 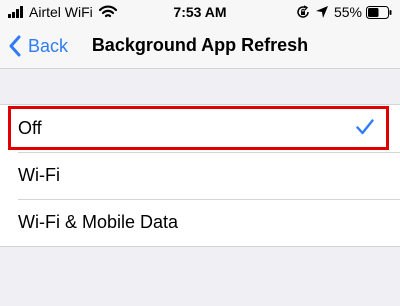 I want to click on location-icon, so click(x=321, y=12).